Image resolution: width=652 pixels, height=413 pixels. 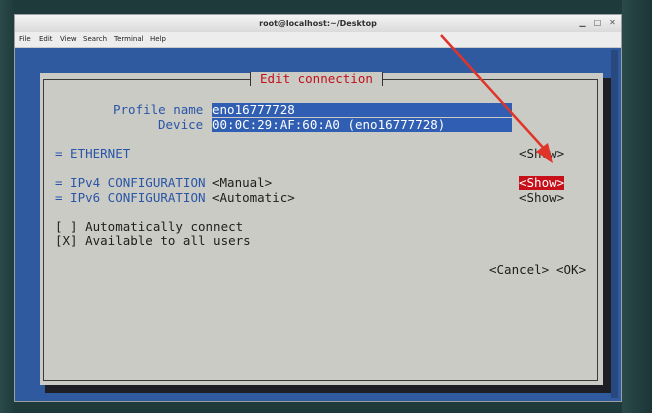 I want to click on menu-terminal: Terminal, so click(x=129, y=39).